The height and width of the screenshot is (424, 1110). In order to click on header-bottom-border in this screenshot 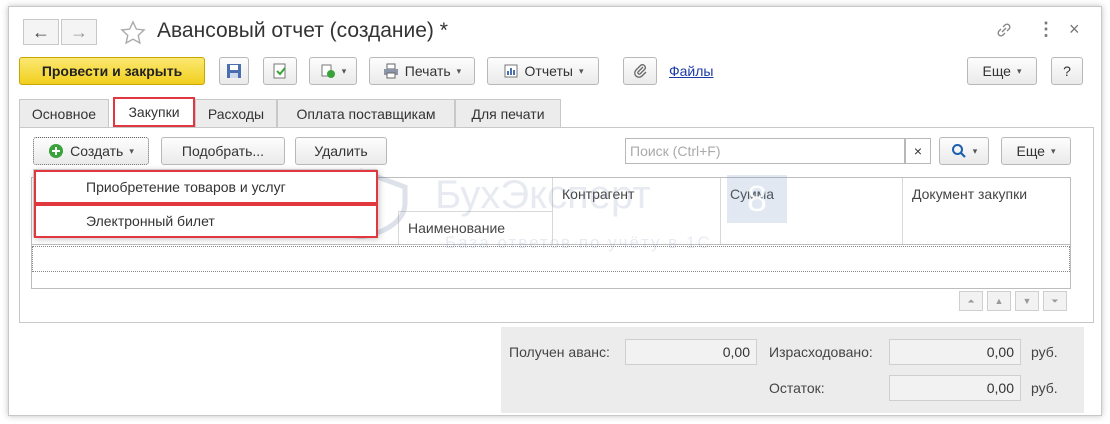, I will do `click(551, 244)`.